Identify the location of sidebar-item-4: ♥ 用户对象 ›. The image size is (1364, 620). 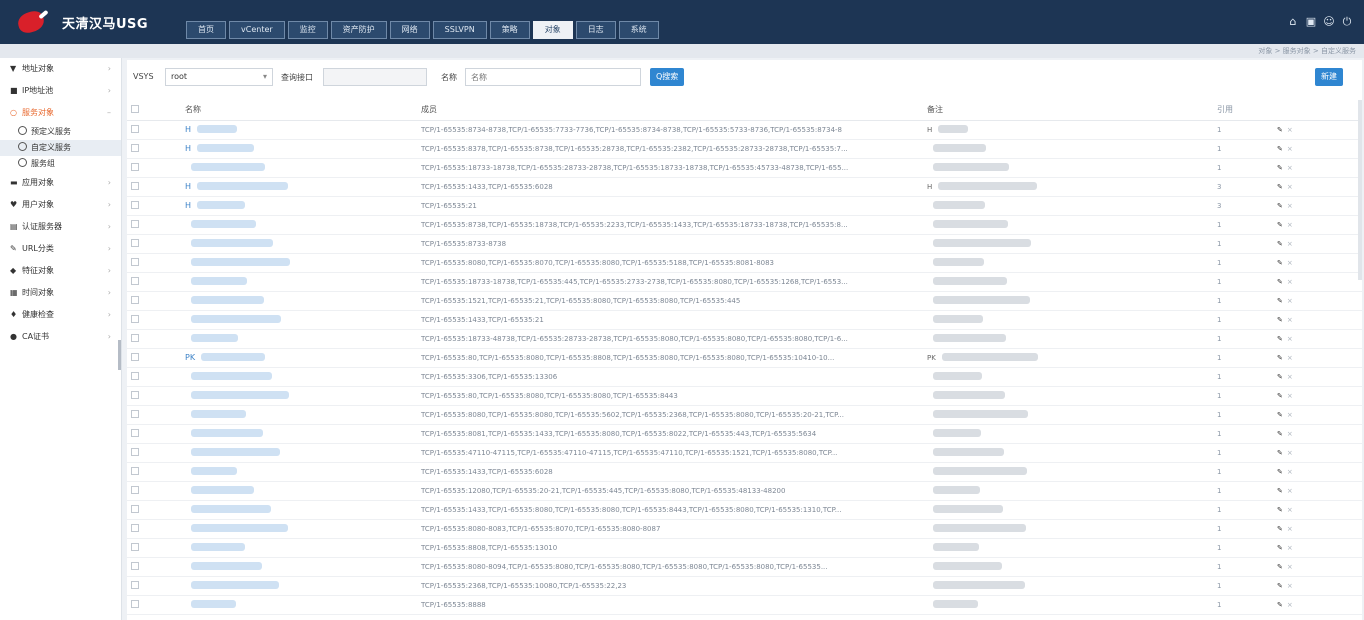
(60, 205).